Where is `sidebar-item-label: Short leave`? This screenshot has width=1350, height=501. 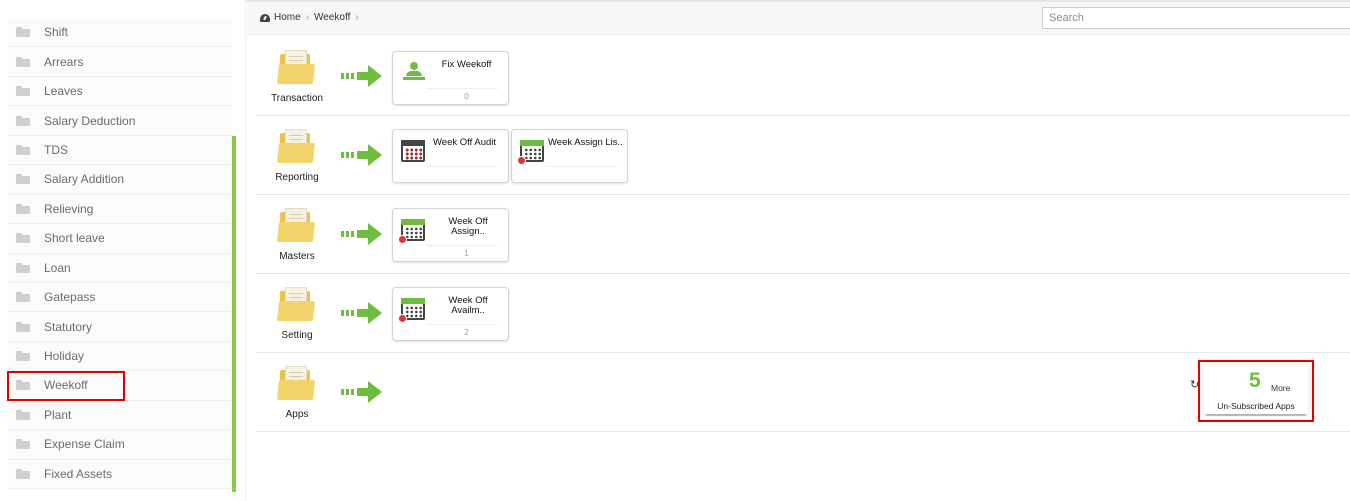 sidebar-item-label: Short leave is located at coordinates (74, 238).